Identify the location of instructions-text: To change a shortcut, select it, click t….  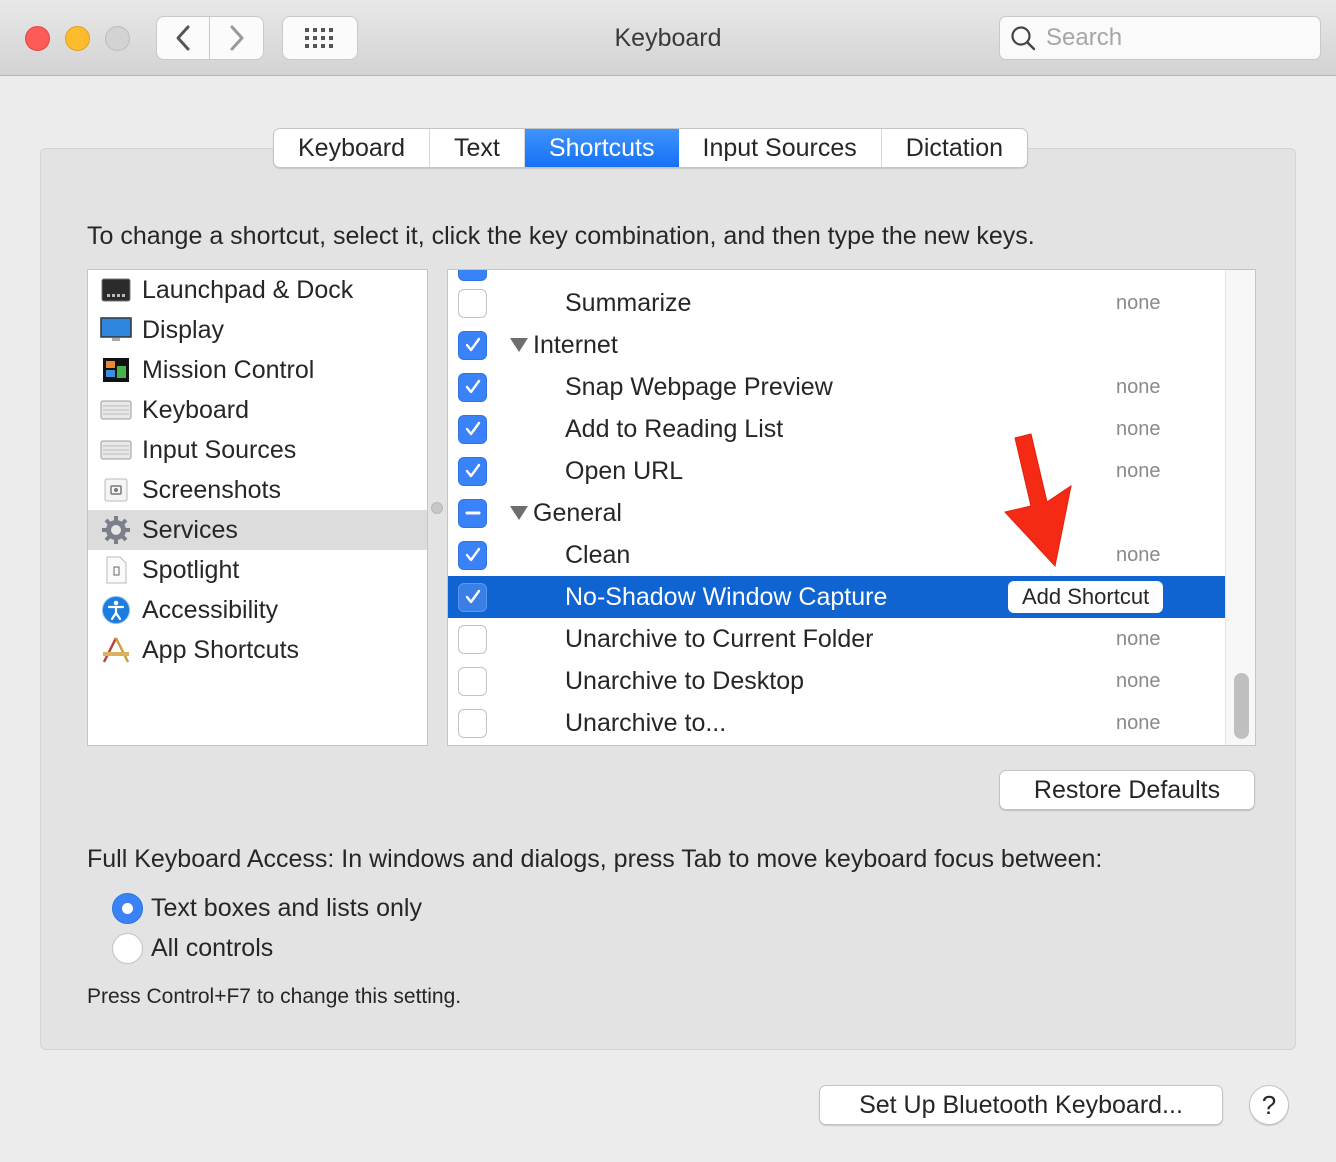
(561, 236).